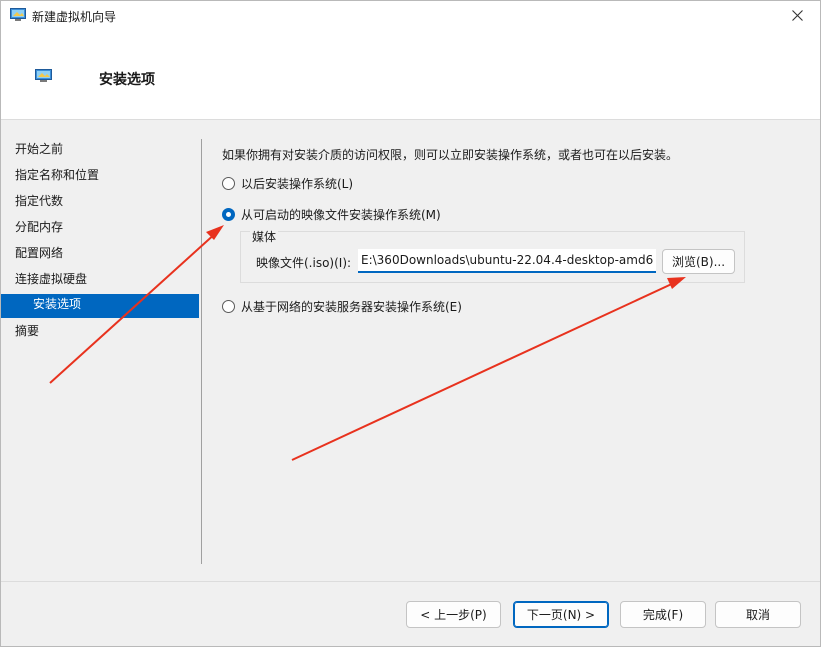  What do you see at coordinates (100, 306) in the screenshot?
I see `sidebar-item-install-options: 安装选项` at bounding box center [100, 306].